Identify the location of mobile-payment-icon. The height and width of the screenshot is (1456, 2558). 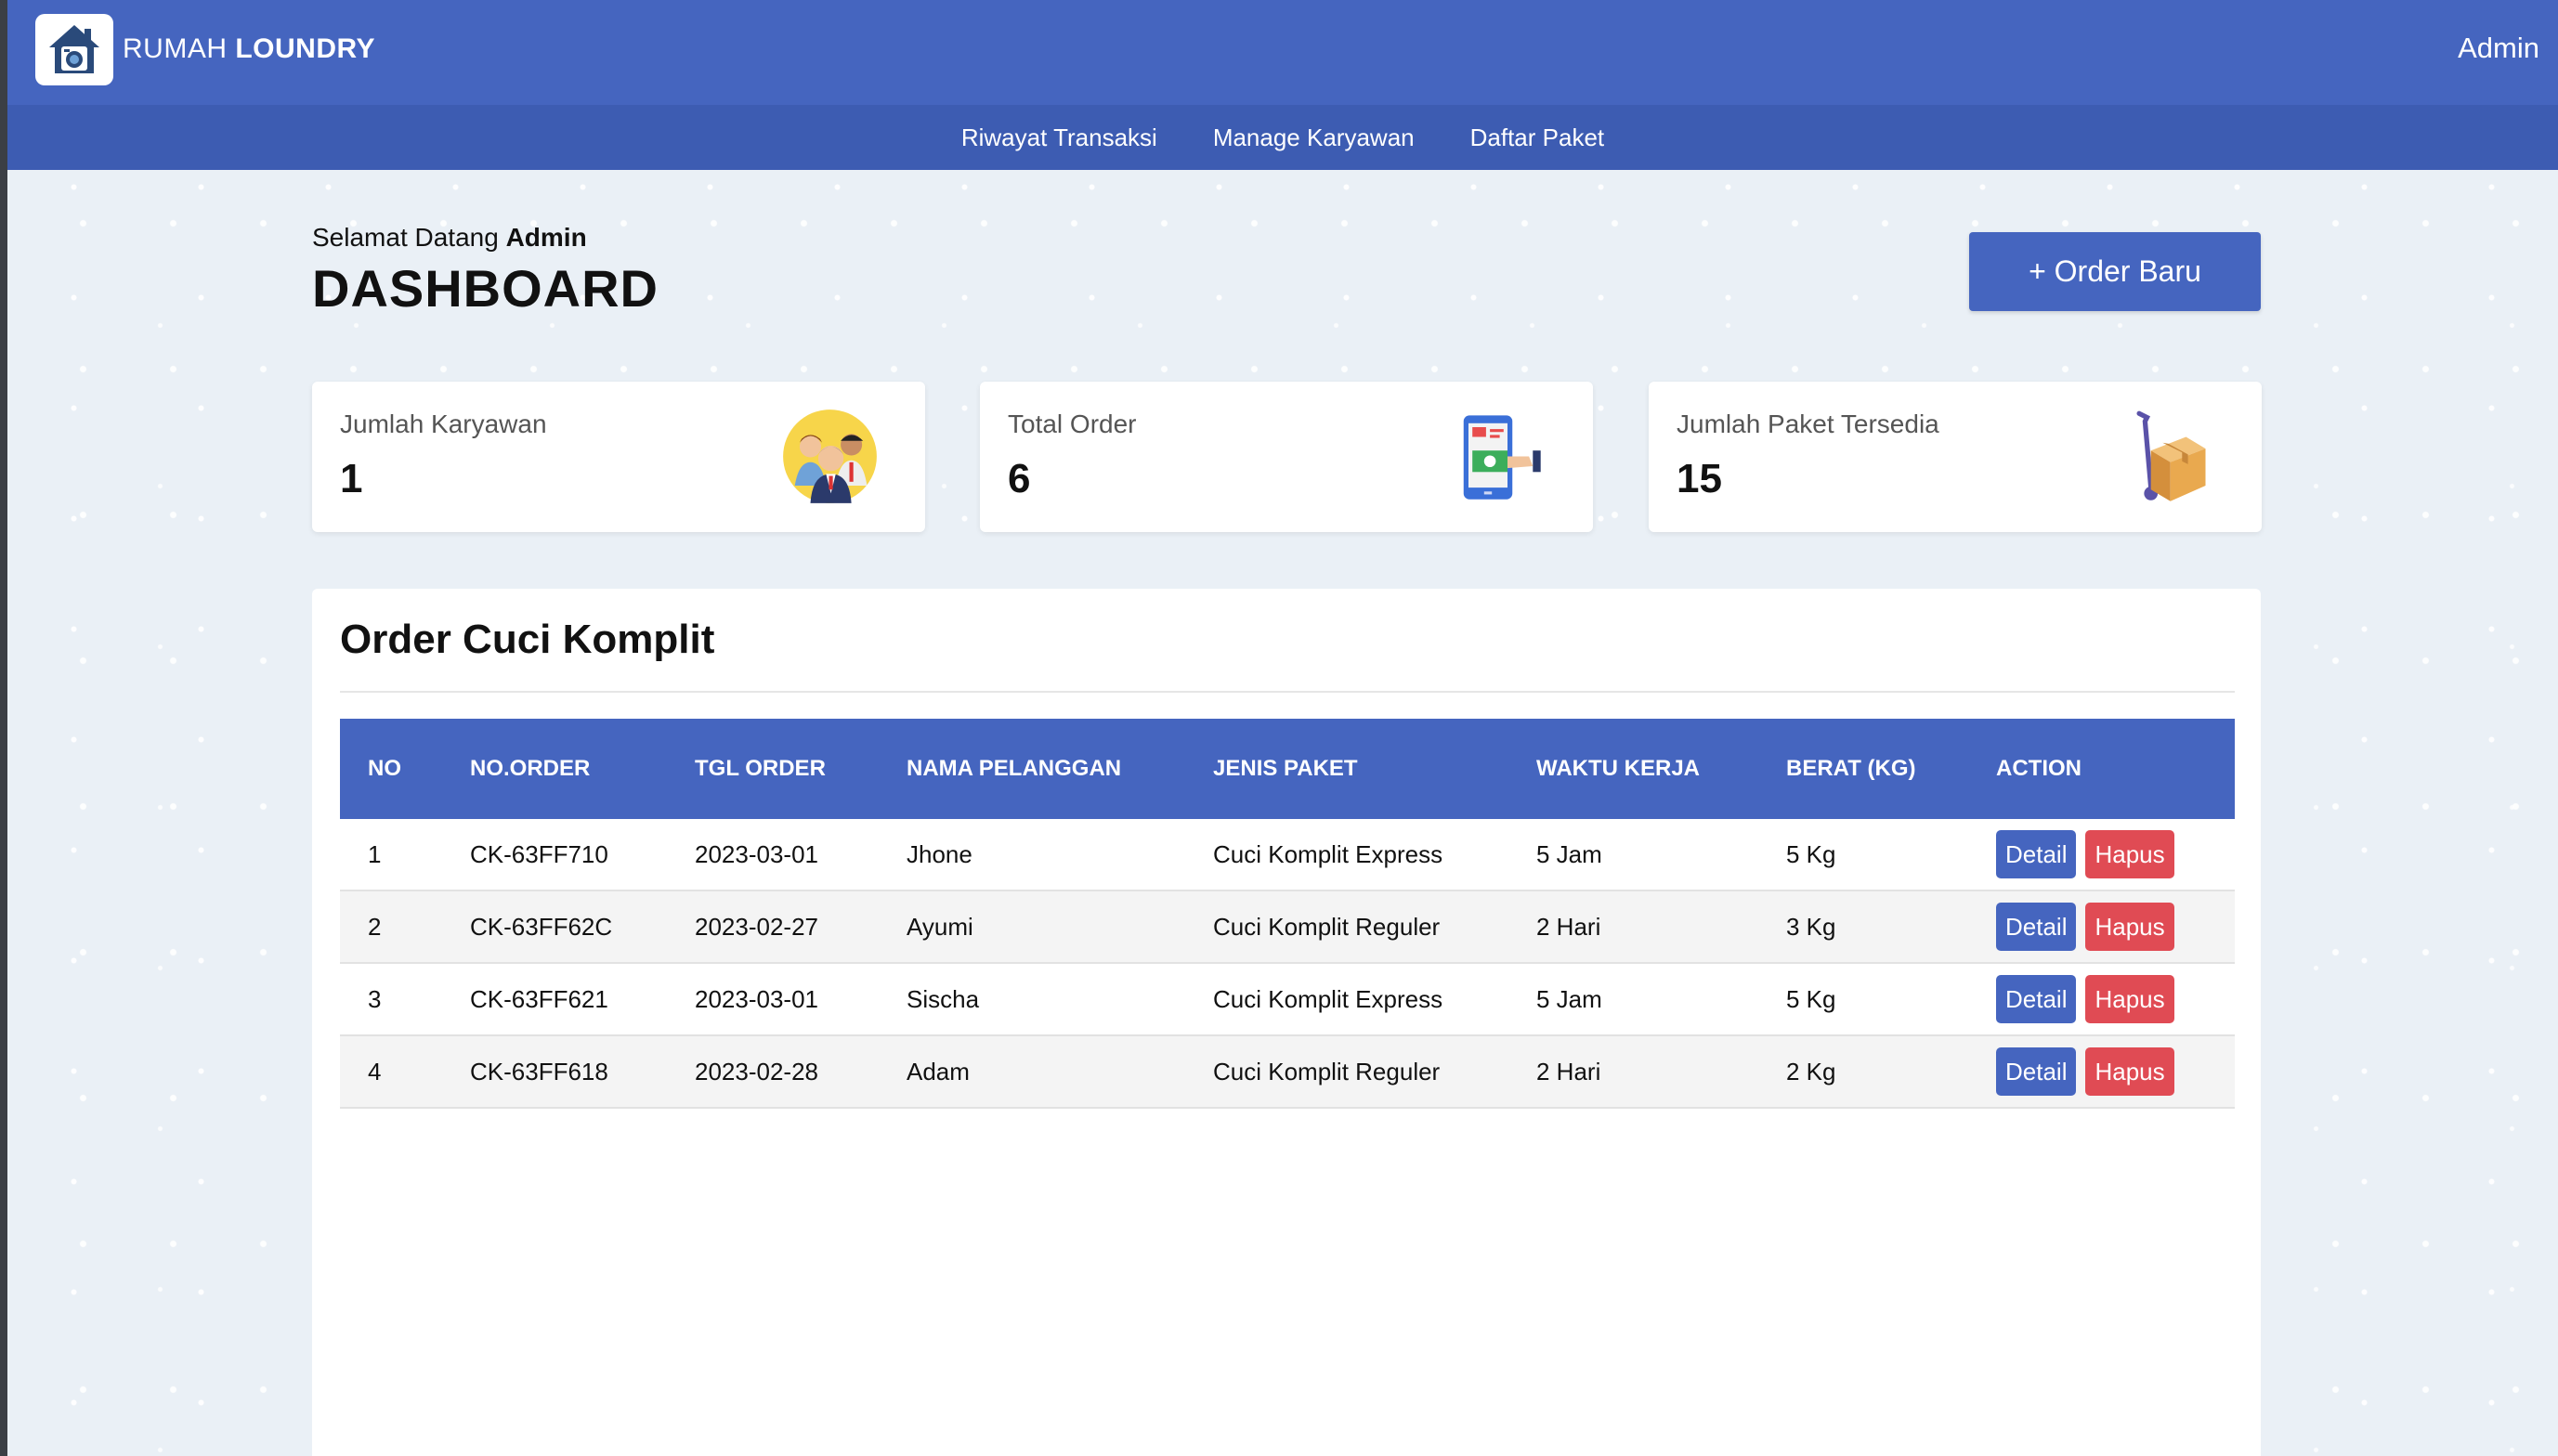
(1502, 457).